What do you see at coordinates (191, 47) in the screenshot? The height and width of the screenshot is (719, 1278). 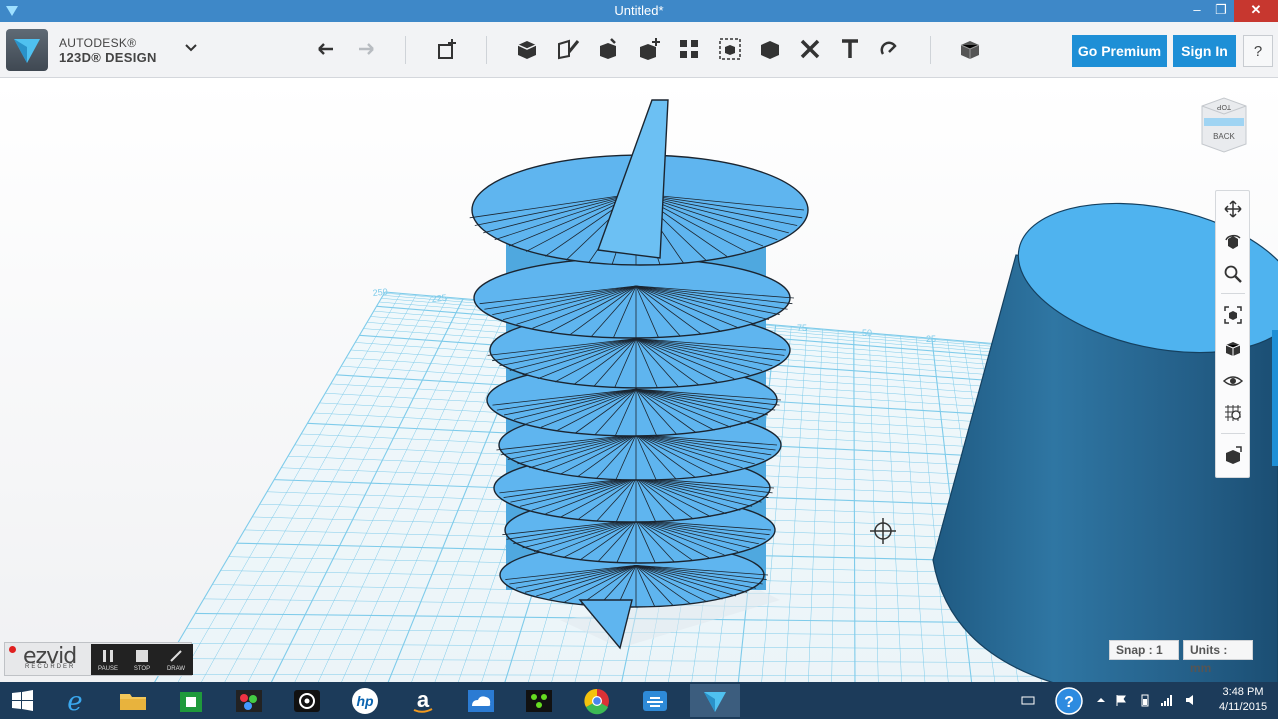 I see `chevron-down-icon` at bounding box center [191, 47].